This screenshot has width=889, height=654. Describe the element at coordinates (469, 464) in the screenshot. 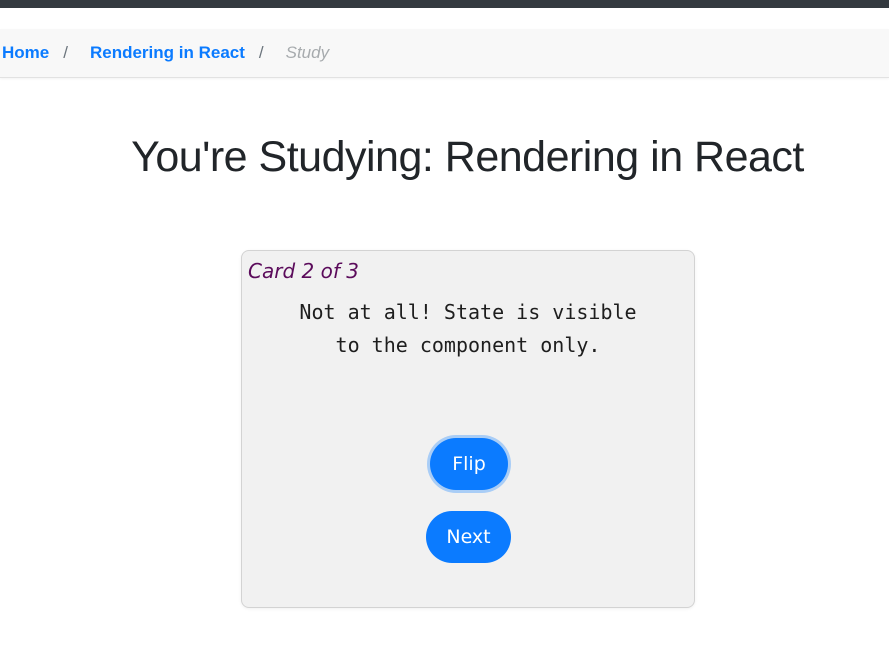

I see `flip-button: Flip` at that location.